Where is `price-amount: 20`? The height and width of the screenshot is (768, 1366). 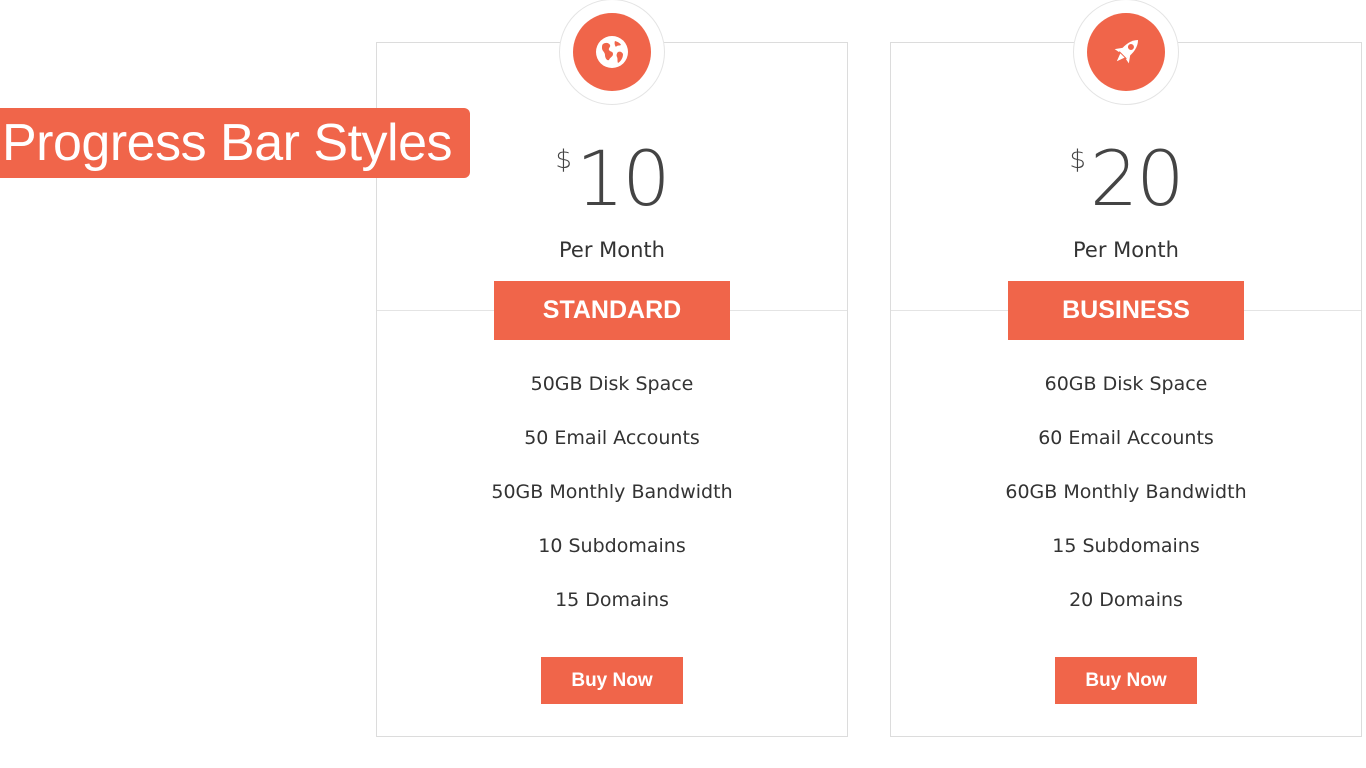
price-amount: 20 is located at coordinates (1137, 178).